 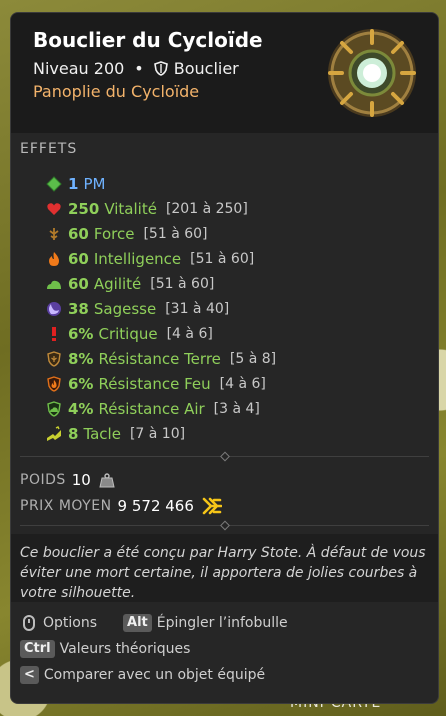 What do you see at coordinates (54, 333) in the screenshot?
I see `critical-icon` at bounding box center [54, 333].